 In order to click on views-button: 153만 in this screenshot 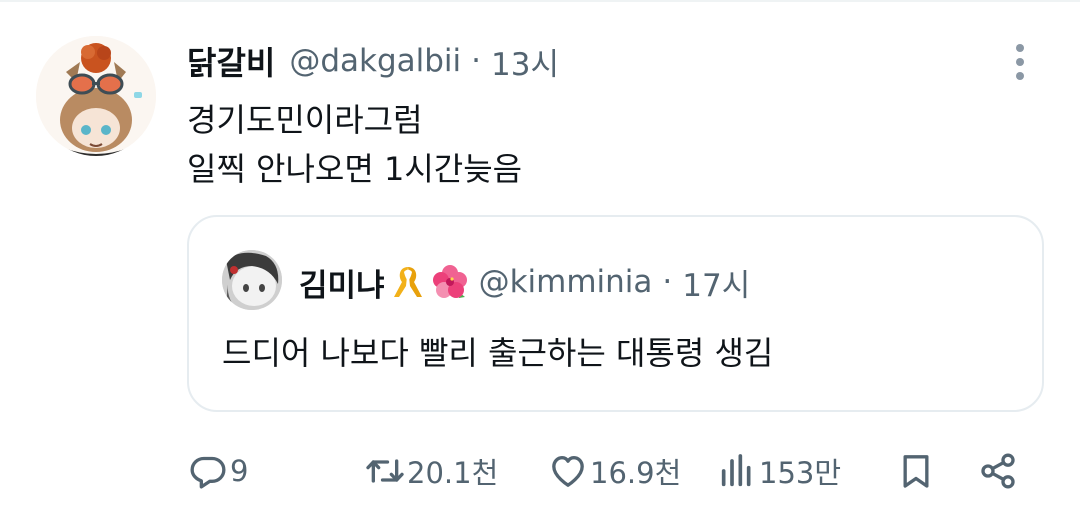, I will do `click(779, 471)`.